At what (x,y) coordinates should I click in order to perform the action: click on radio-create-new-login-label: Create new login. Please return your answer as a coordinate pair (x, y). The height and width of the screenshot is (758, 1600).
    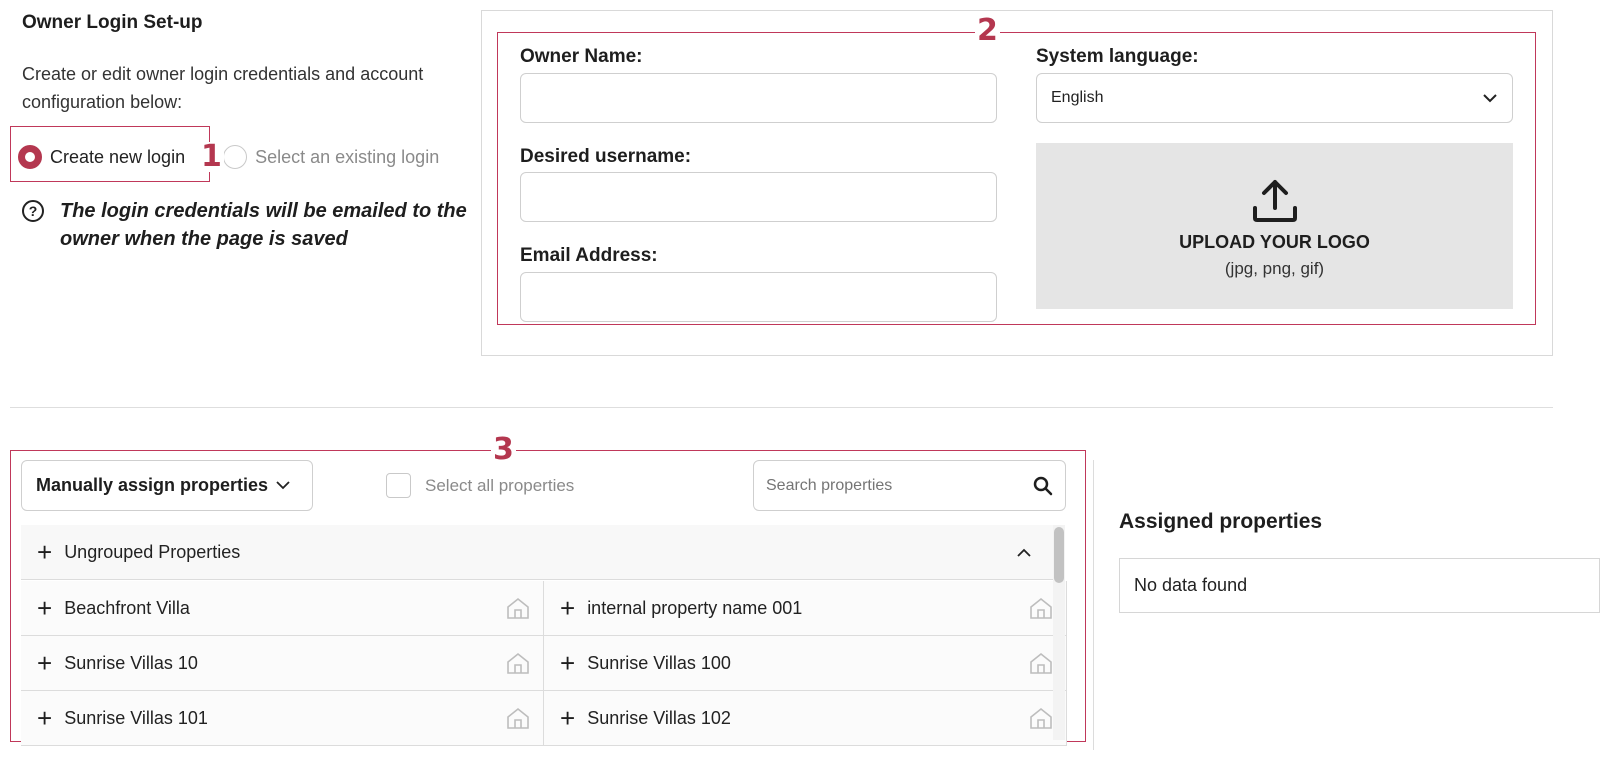
    Looking at the image, I should click on (118, 156).